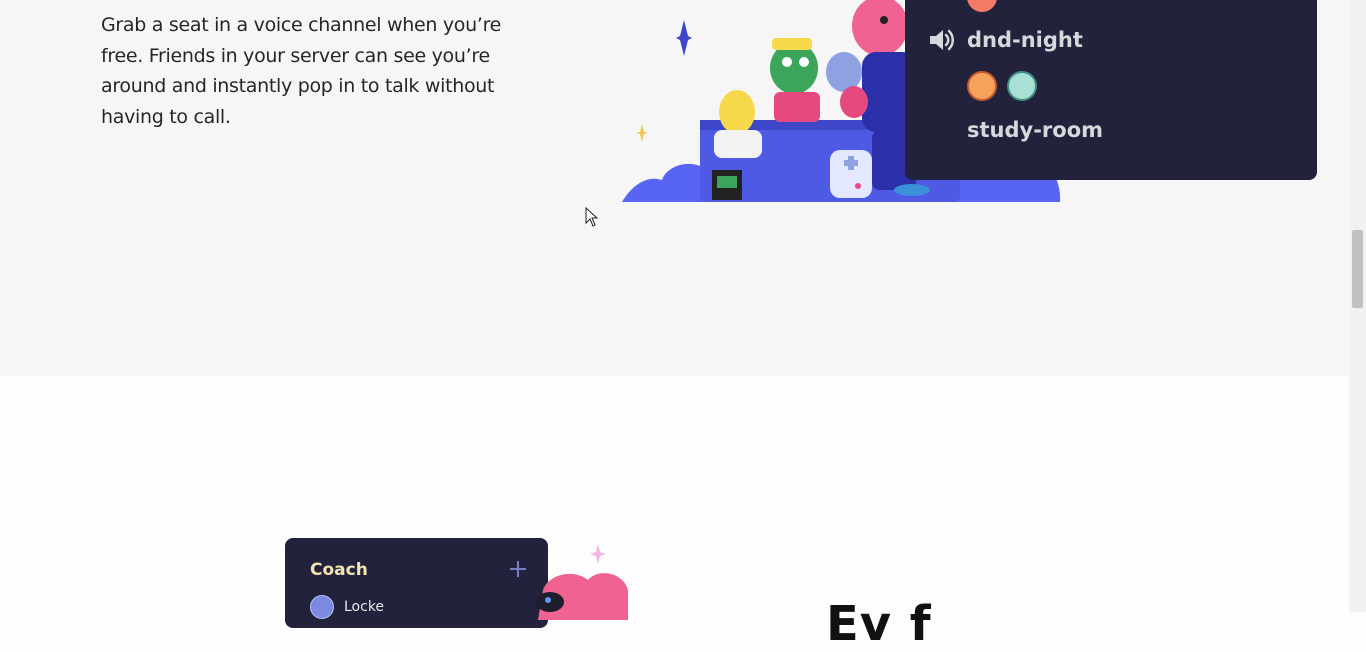  What do you see at coordinates (339, 570) in the screenshot?
I see `category-title: Coach` at bounding box center [339, 570].